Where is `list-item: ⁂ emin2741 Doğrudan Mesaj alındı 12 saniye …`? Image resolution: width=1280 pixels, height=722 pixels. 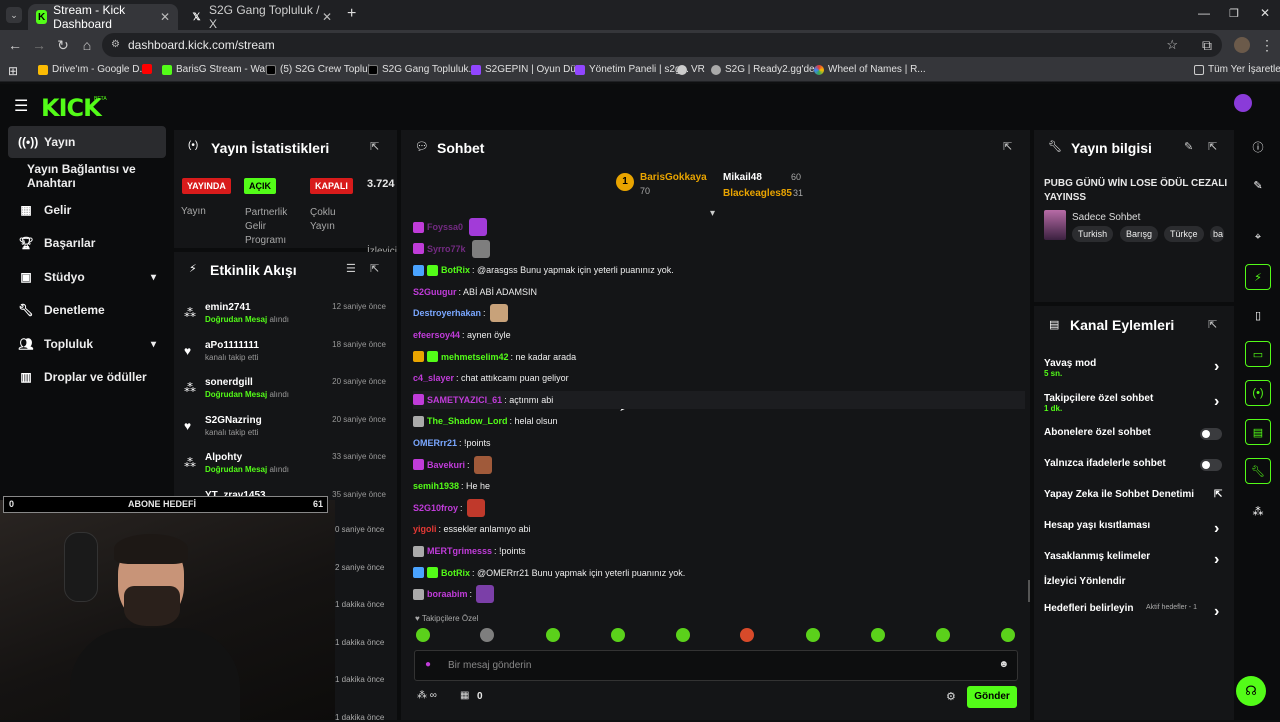 list-item: ⁂ emin2741 Doğrudan Mesaj alındı 12 saniye … is located at coordinates (287, 318).